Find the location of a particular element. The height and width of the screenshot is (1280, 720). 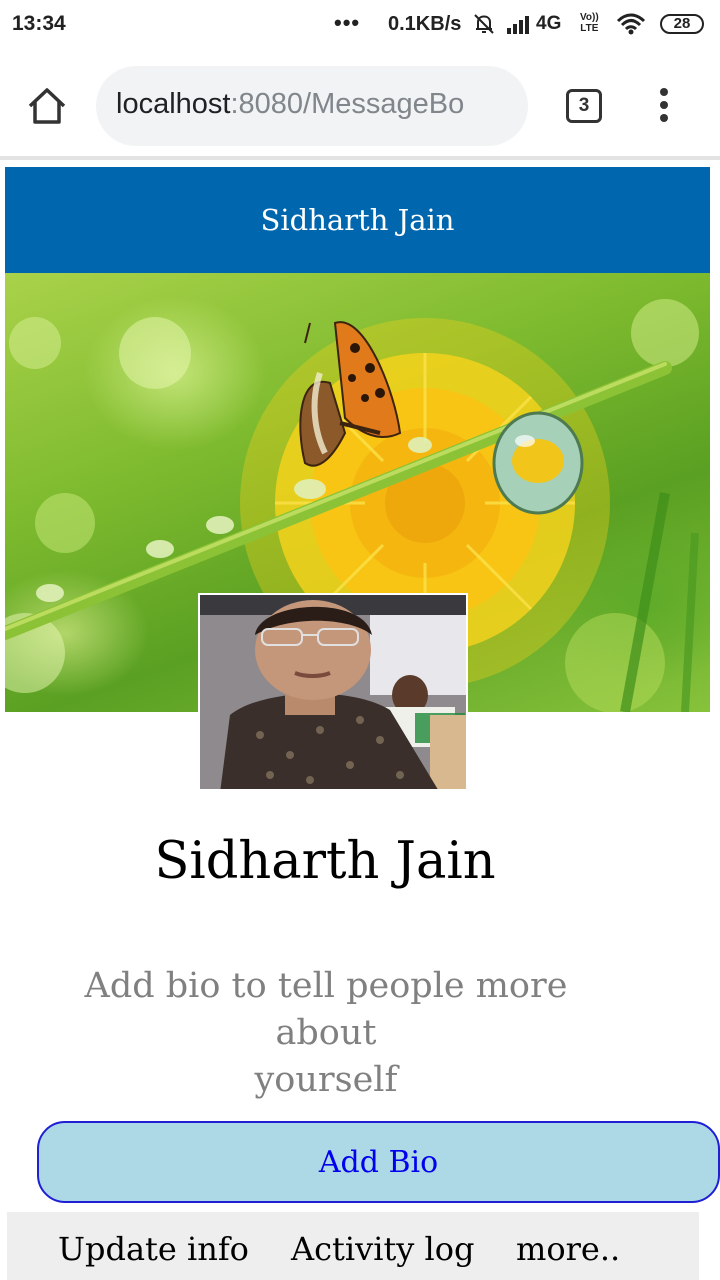

signal-icon is located at coordinates (518, 25).